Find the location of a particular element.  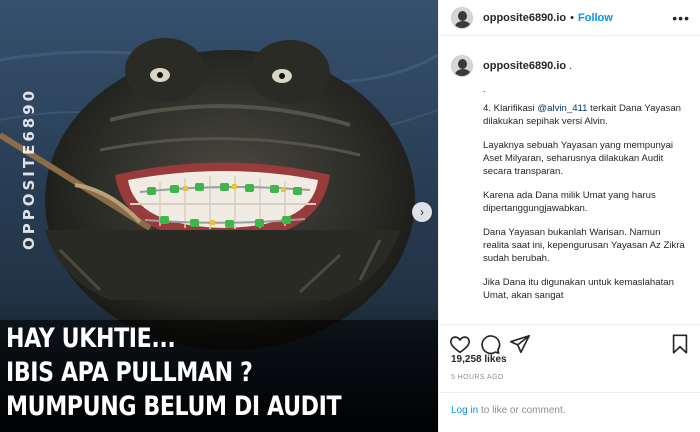

klarifikasi-prefix: 4. Klarifikasi is located at coordinates (510, 108).